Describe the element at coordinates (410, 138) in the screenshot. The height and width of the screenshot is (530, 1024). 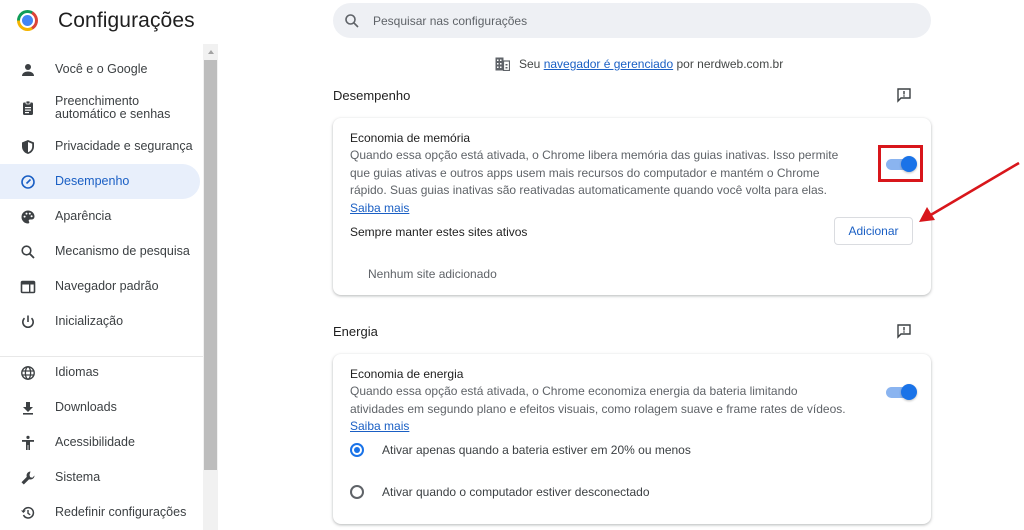
I see `memory-saver-title: Economia de memória` at that location.